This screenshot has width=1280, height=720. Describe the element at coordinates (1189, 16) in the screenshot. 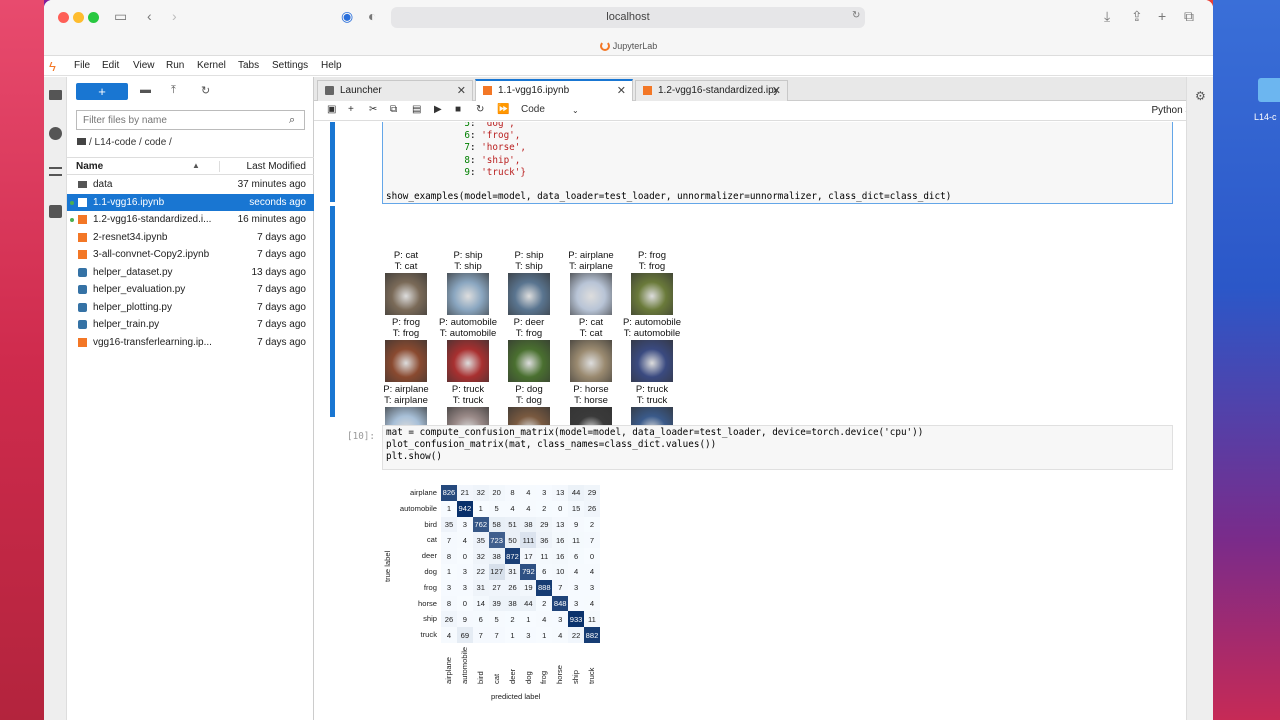

I see `tab-overview-icon: ⧉` at that location.